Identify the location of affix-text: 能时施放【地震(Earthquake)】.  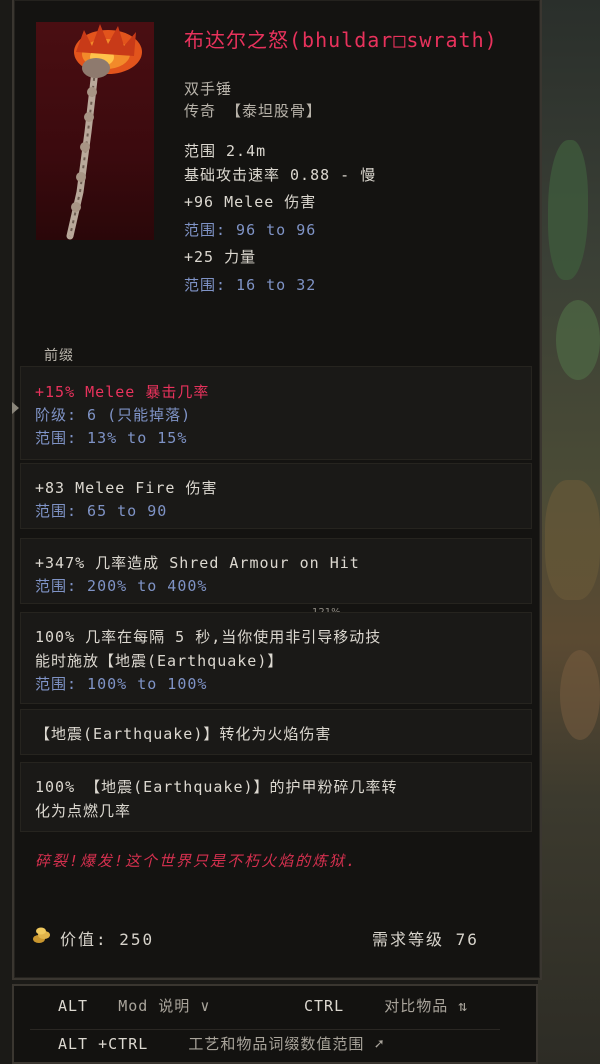
(159, 661).